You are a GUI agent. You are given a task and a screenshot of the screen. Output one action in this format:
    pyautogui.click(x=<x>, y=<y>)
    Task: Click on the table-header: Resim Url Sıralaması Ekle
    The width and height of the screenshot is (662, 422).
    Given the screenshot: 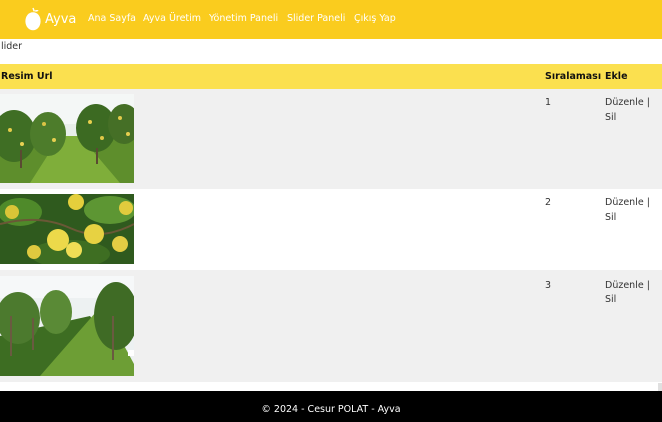 What is the action you would take?
    pyautogui.click(x=331, y=76)
    